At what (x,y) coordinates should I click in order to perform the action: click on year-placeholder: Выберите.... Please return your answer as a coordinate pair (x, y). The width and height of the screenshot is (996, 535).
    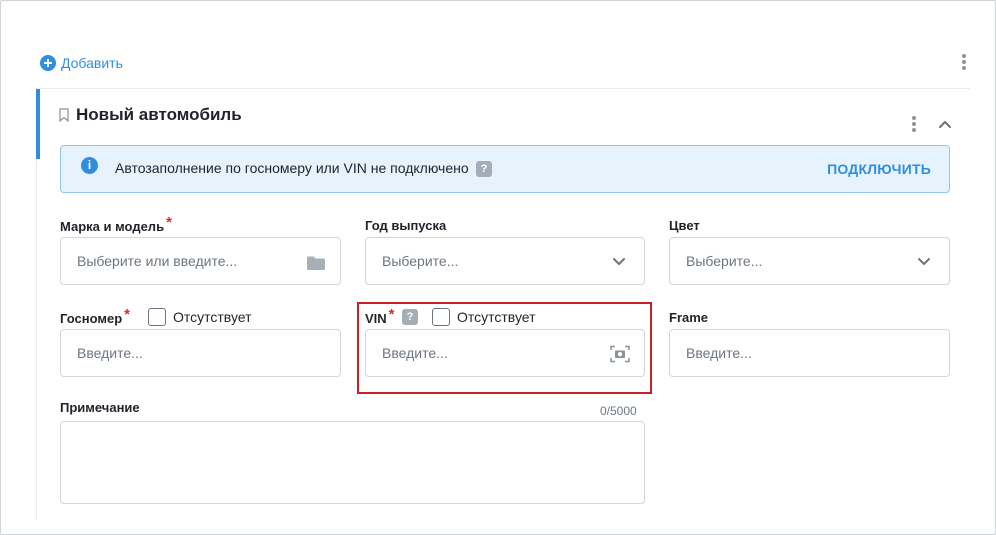
    Looking at the image, I should click on (420, 261).